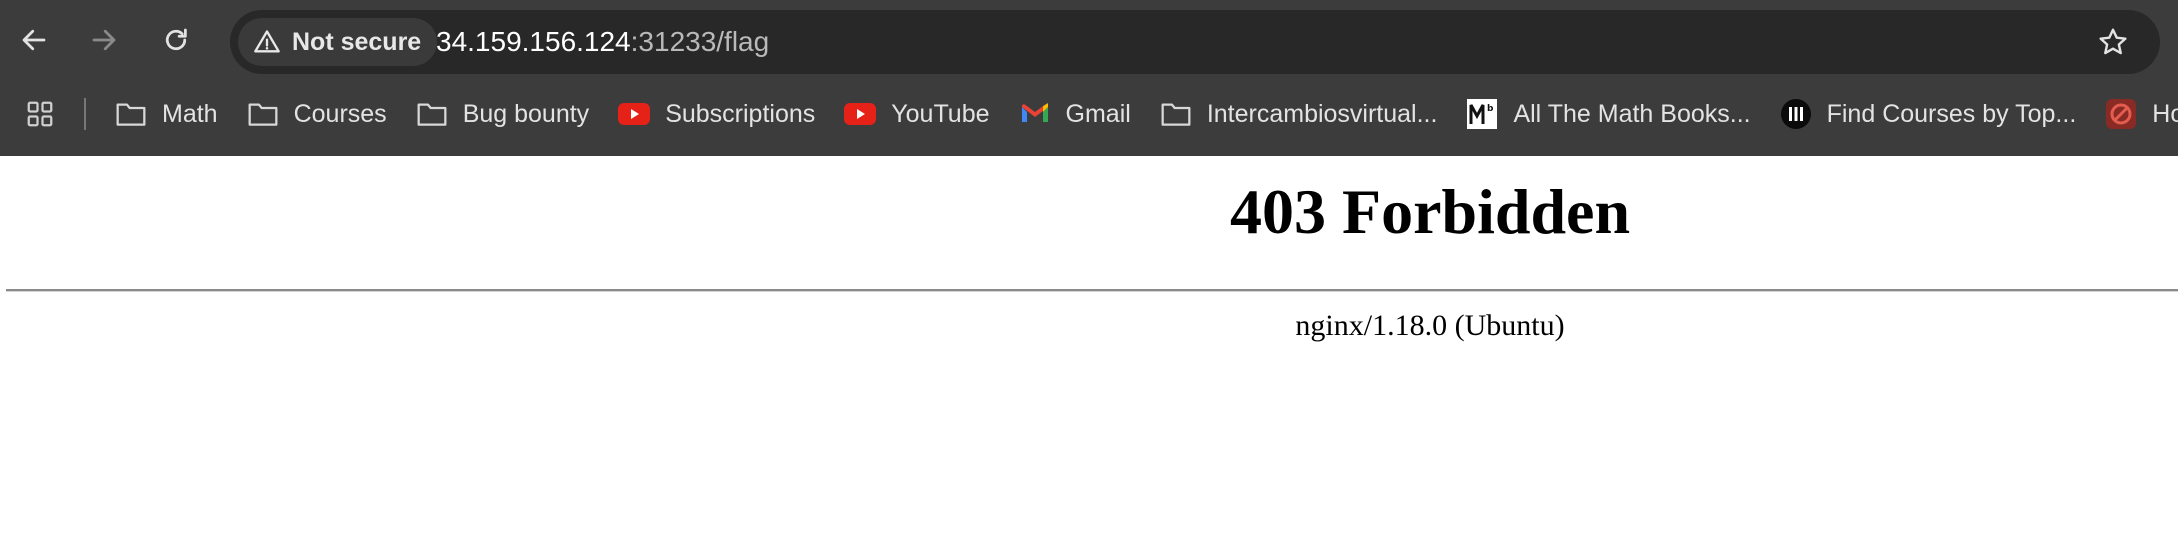 This screenshot has width=2178, height=535. I want to click on bookmark-math: Math, so click(166, 114).